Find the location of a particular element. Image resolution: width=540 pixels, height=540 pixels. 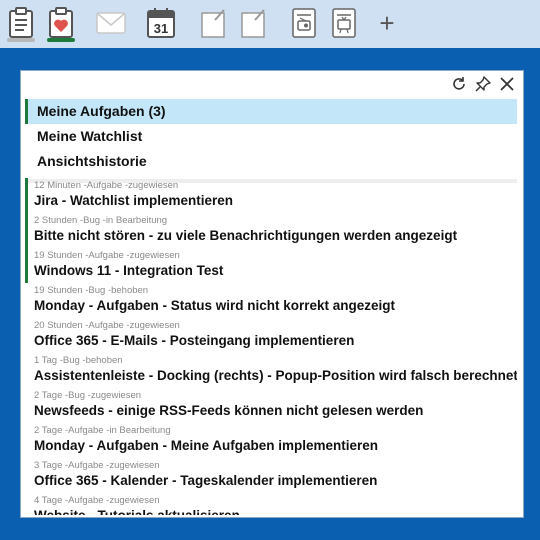

task-meta: 20 Stunden -Aufgabe -zugewiesen is located at coordinates (107, 325).